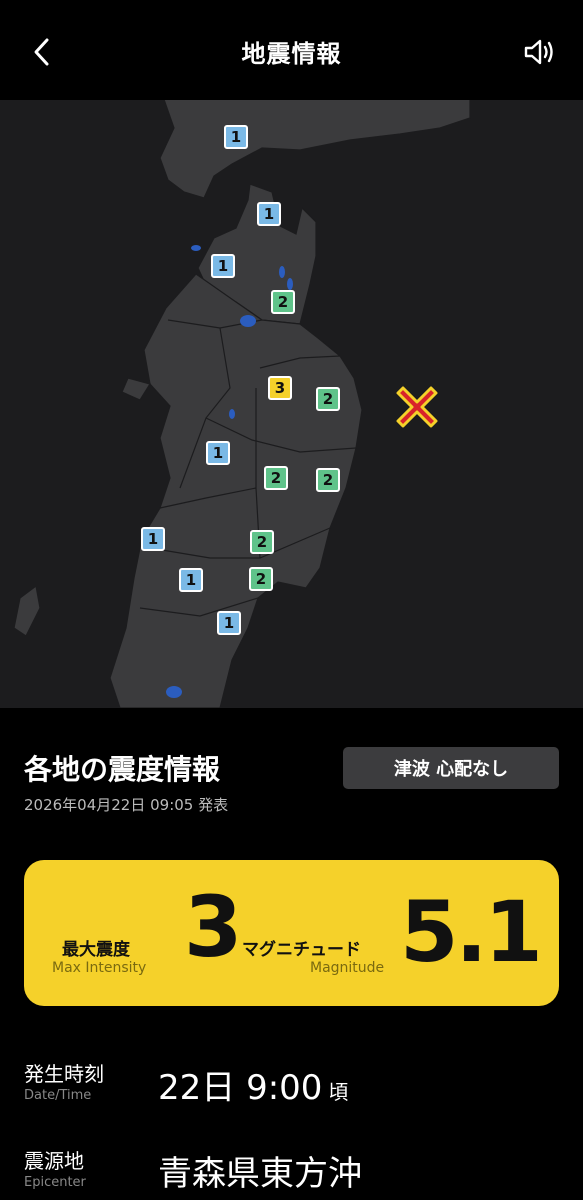 The height and width of the screenshot is (1200, 583). Describe the element at coordinates (122, 769) in the screenshot. I see `section-title: 各地の震度情報` at that location.